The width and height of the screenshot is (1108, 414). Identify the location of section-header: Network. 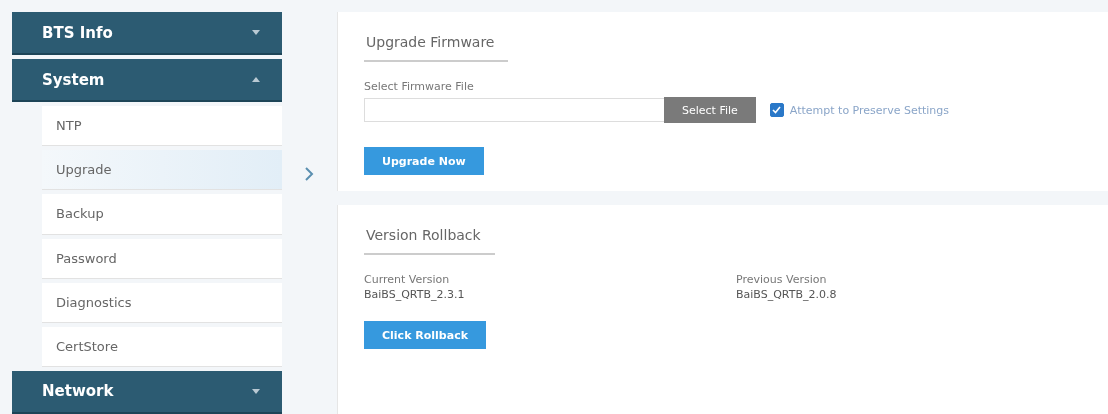
(147, 392).